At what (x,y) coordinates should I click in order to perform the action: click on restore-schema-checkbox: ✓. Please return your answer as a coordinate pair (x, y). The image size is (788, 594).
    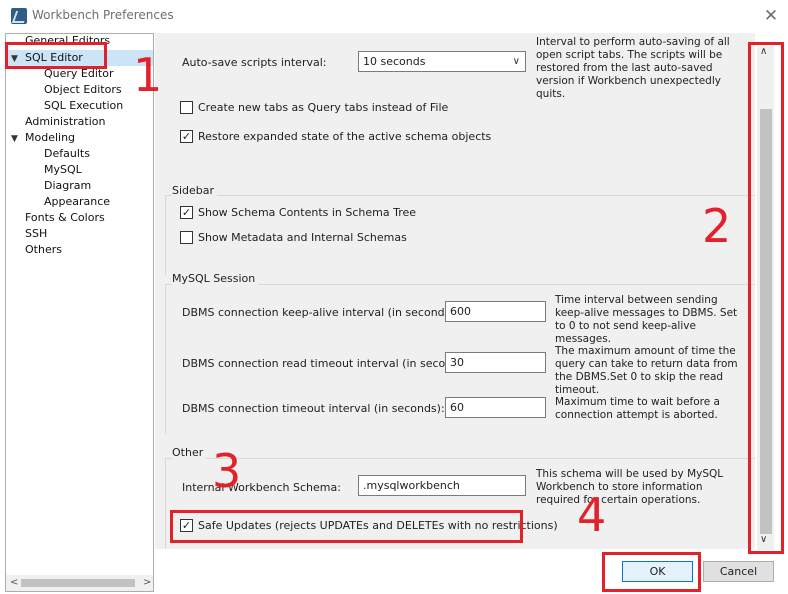
    Looking at the image, I should click on (186, 136).